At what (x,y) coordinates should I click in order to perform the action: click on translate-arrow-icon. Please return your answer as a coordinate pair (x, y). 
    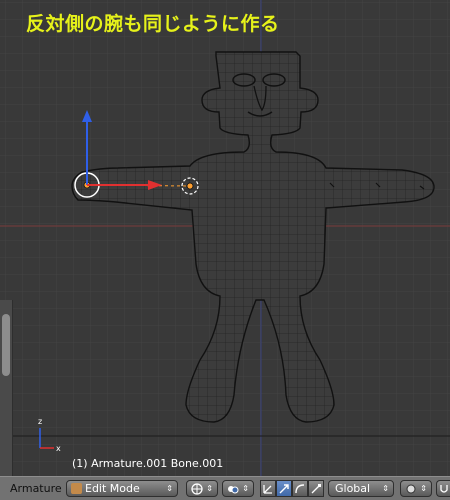
    Looking at the image, I should click on (284, 489).